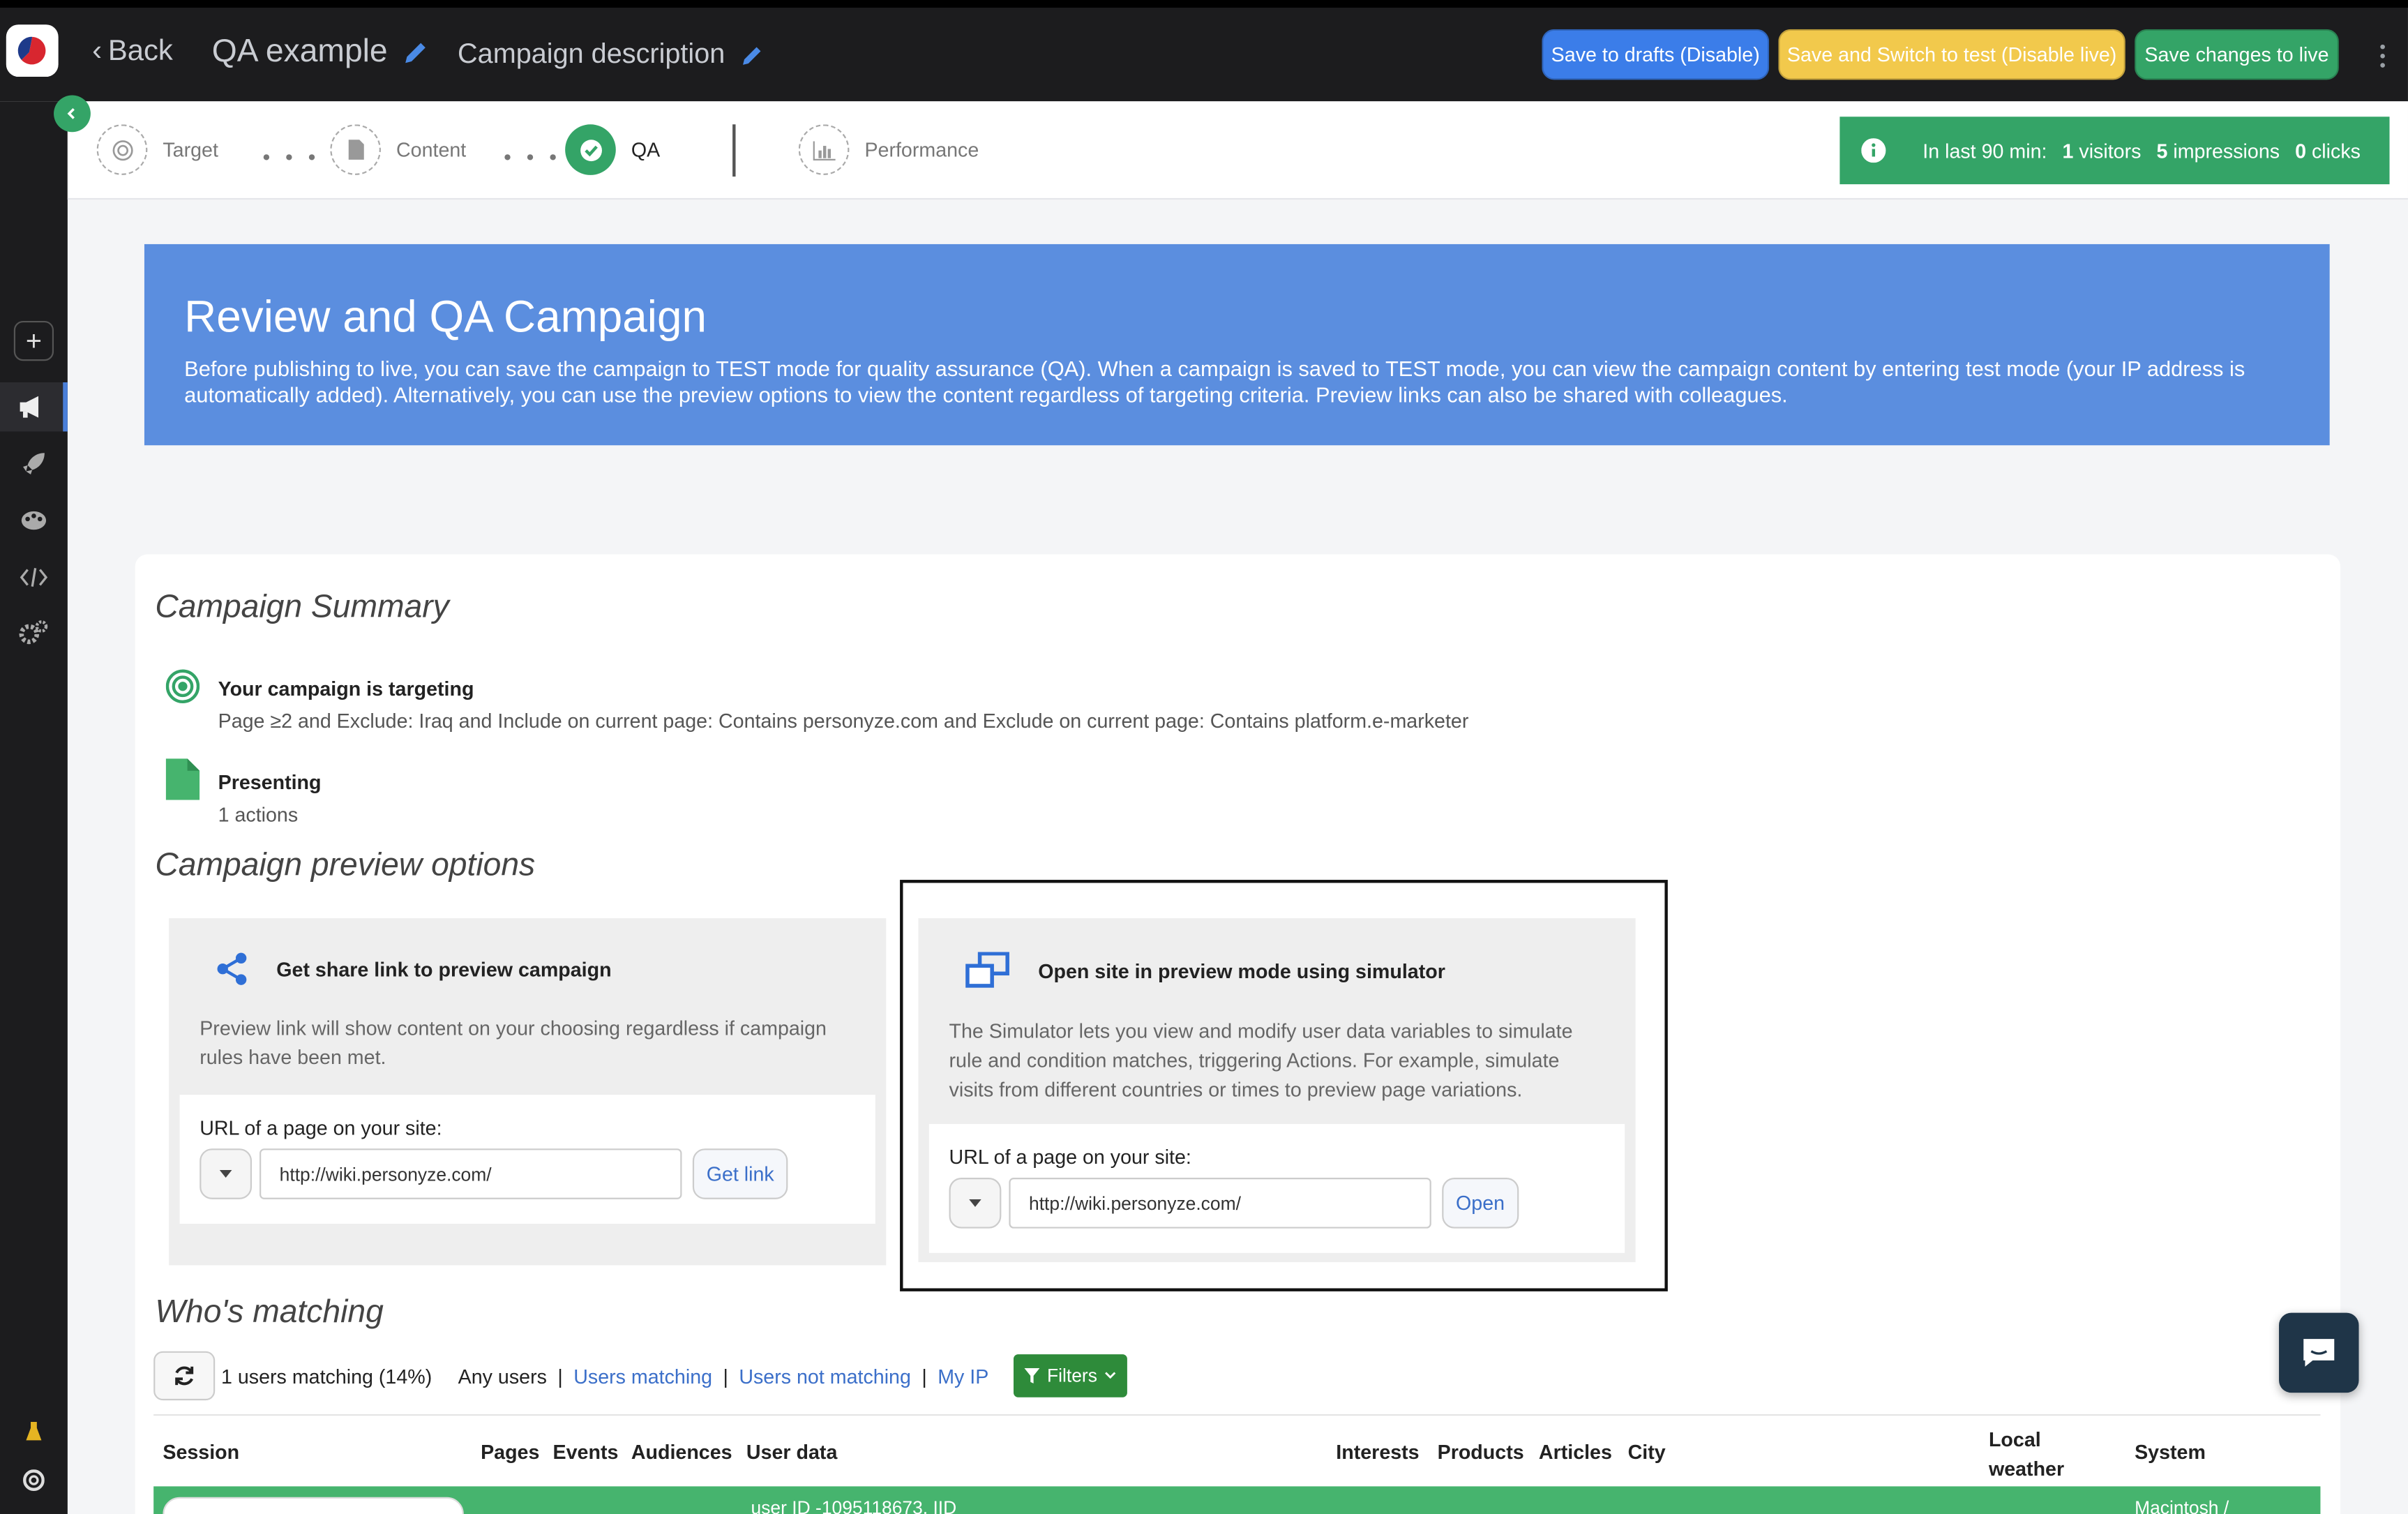 The height and width of the screenshot is (1514, 2408). I want to click on banner-title: Review and QA Campaign, so click(446, 318).